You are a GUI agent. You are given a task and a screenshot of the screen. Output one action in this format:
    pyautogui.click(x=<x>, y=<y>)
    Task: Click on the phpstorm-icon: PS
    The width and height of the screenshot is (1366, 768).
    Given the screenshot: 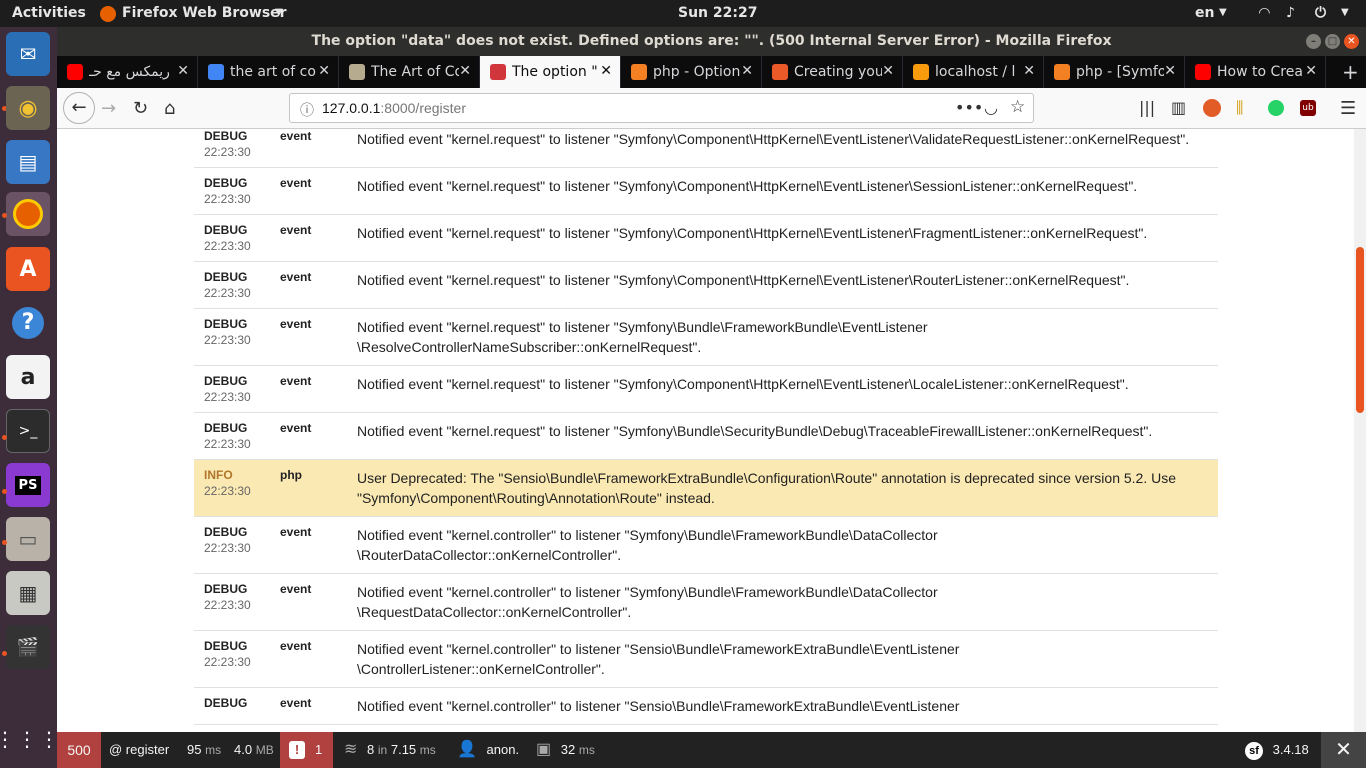 What is the action you would take?
    pyautogui.click(x=28, y=485)
    